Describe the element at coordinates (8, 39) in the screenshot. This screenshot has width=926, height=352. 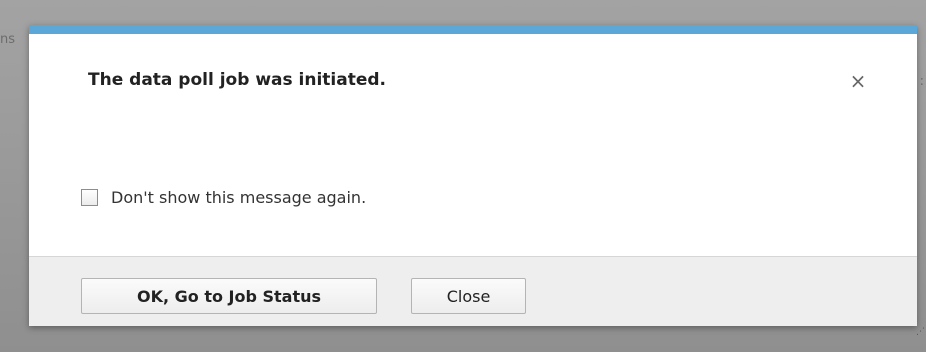
I see `background-text-fragment: ns` at that location.